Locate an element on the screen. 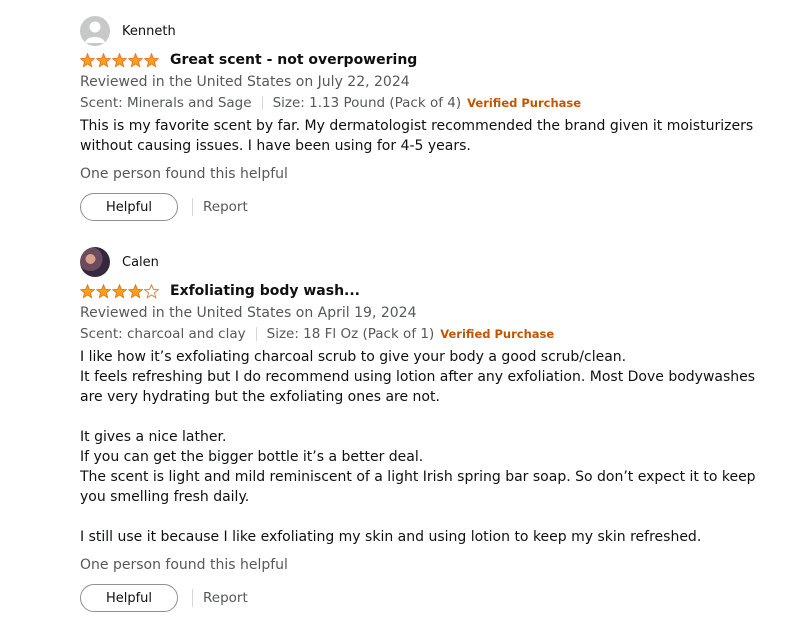 The image size is (808, 632). size-attribute: Size: 1.13 Pound (Pack of 4) is located at coordinates (367, 103).